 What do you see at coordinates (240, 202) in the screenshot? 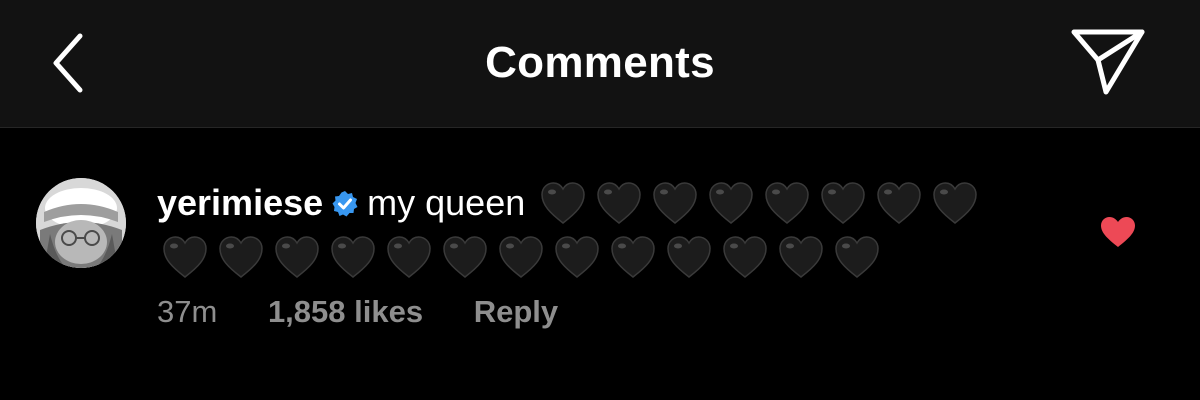
I see `comment-username: yerimiese` at bounding box center [240, 202].